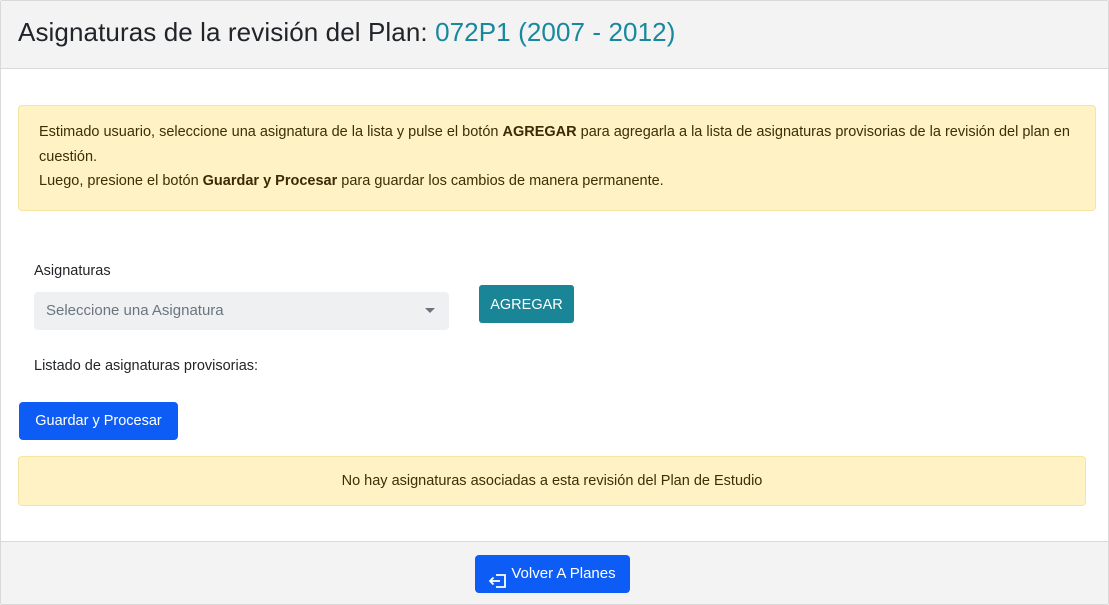 Image resolution: width=1109 pixels, height=605 pixels. Describe the element at coordinates (121, 181) in the screenshot. I see `info-line-2-pre: Luego, presione el botón` at that location.